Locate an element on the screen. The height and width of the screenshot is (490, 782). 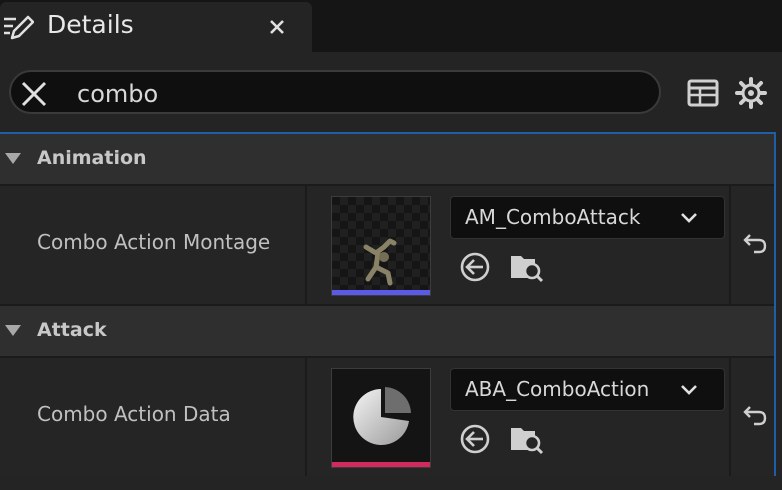
close-icon is located at coordinates (277, 27).